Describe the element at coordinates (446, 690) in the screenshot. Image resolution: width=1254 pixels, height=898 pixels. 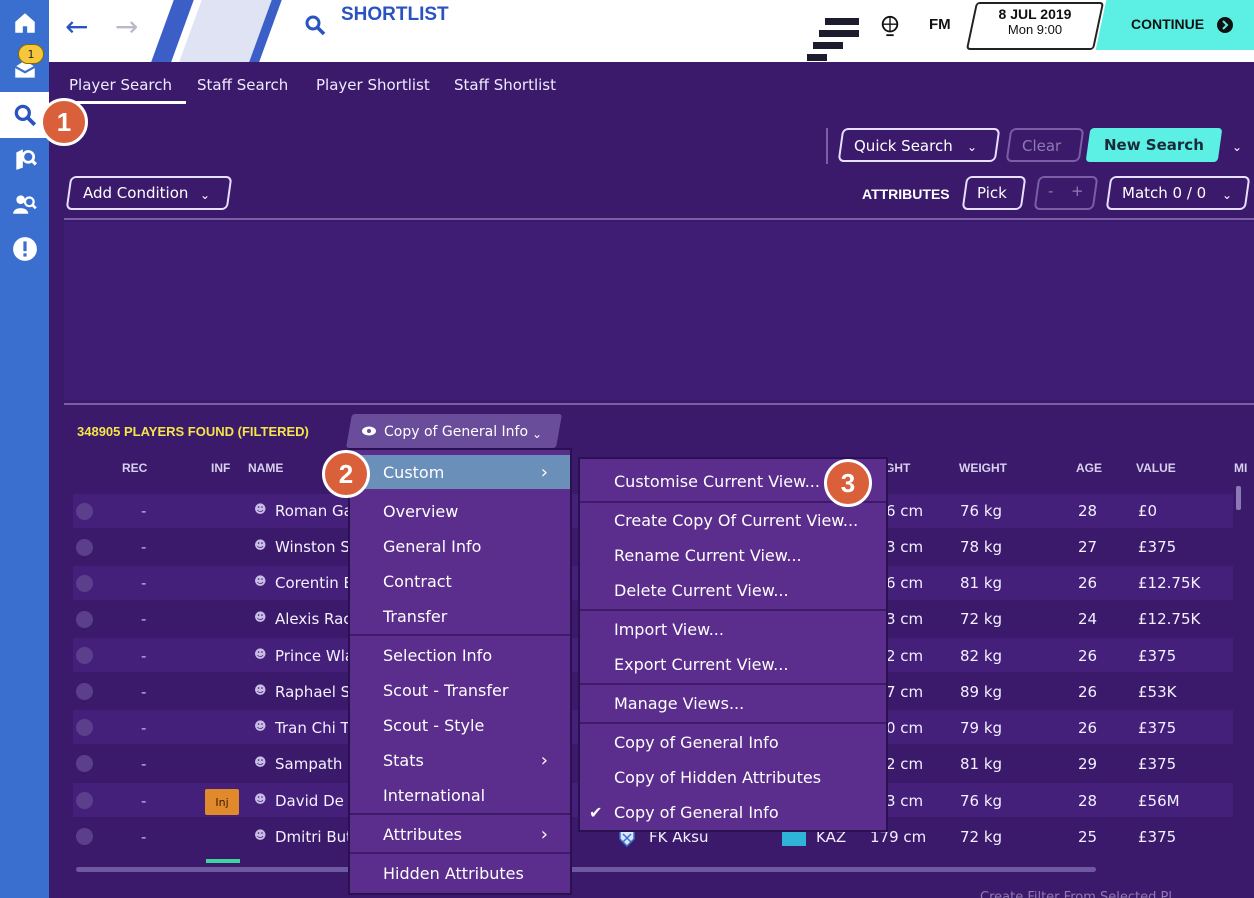
I see `menu-item-label: Scout - Transfer` at that location.